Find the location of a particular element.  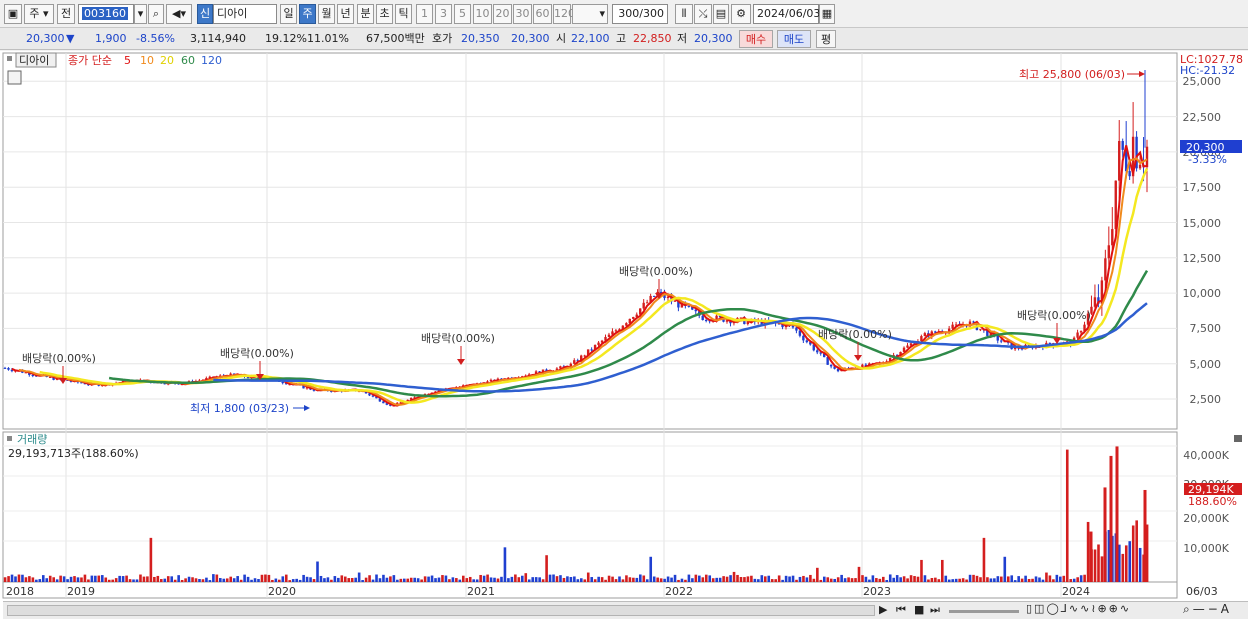

interval-5: 5 is located at coordinates (462, 14).